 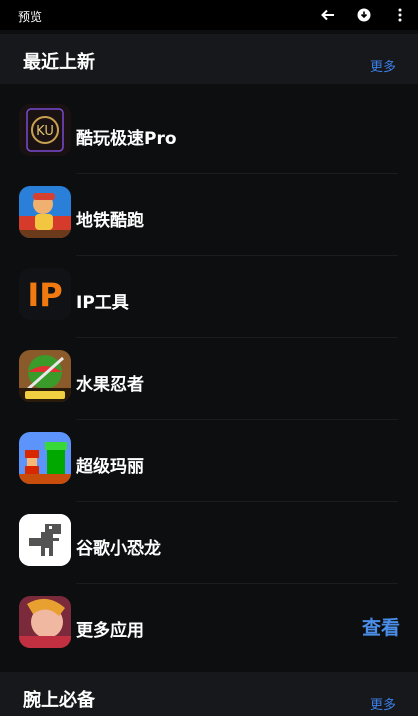 I want to click on section-title: 腕上必备, so click(x=59, y=700).